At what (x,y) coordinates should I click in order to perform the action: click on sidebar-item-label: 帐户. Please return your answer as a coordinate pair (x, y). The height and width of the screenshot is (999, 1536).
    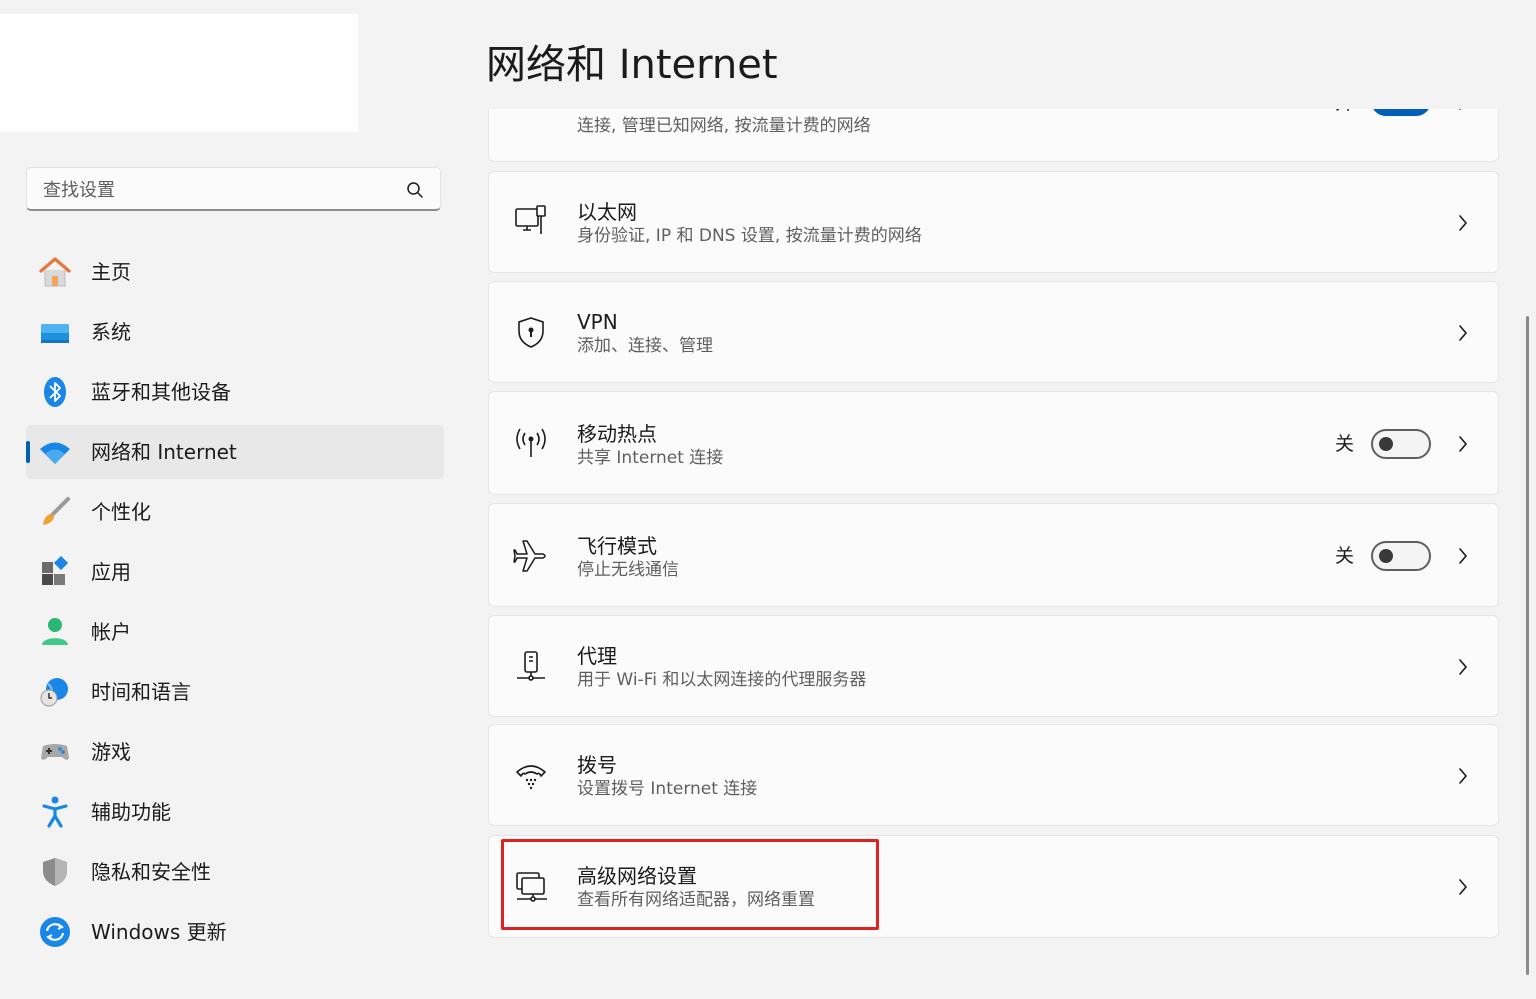
    Looking at the image, I should click on (111, 632).